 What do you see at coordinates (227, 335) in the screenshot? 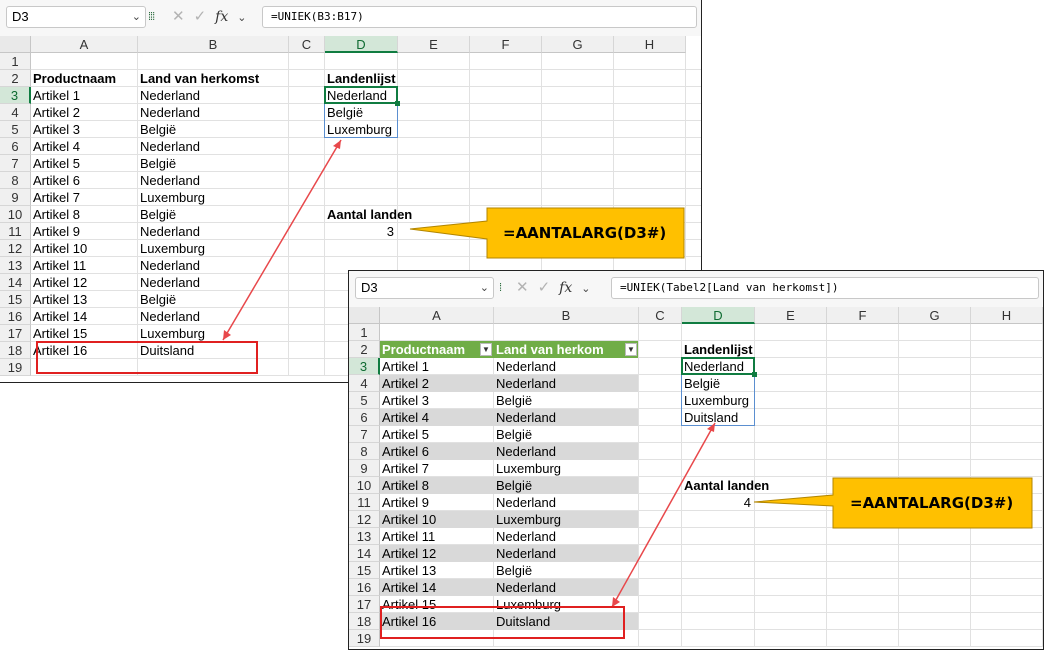
I see `arrow-head-1b` at bounding box center [227, 335].